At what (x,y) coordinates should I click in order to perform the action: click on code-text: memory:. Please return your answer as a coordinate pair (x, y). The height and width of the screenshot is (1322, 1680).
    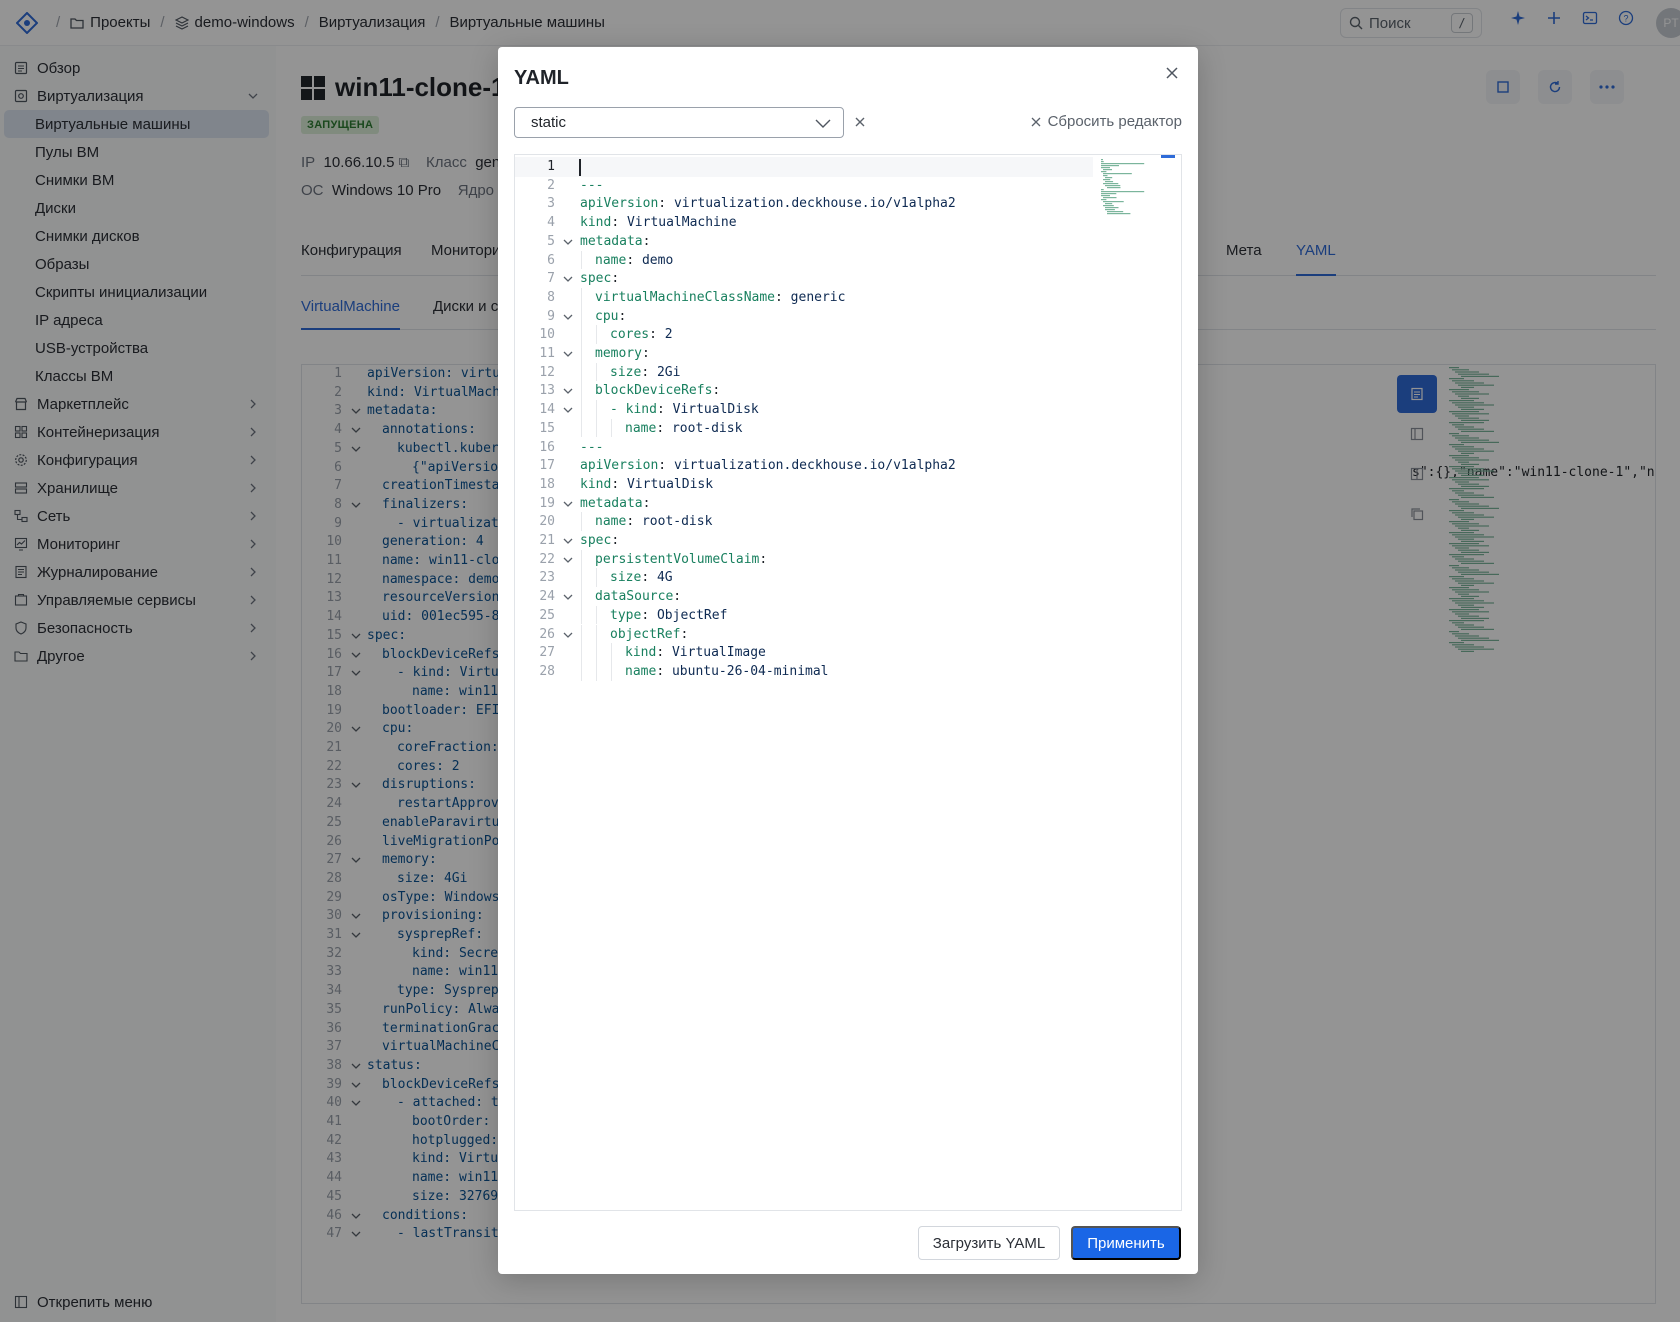
    Looking at the image, I should click on (626, 354).